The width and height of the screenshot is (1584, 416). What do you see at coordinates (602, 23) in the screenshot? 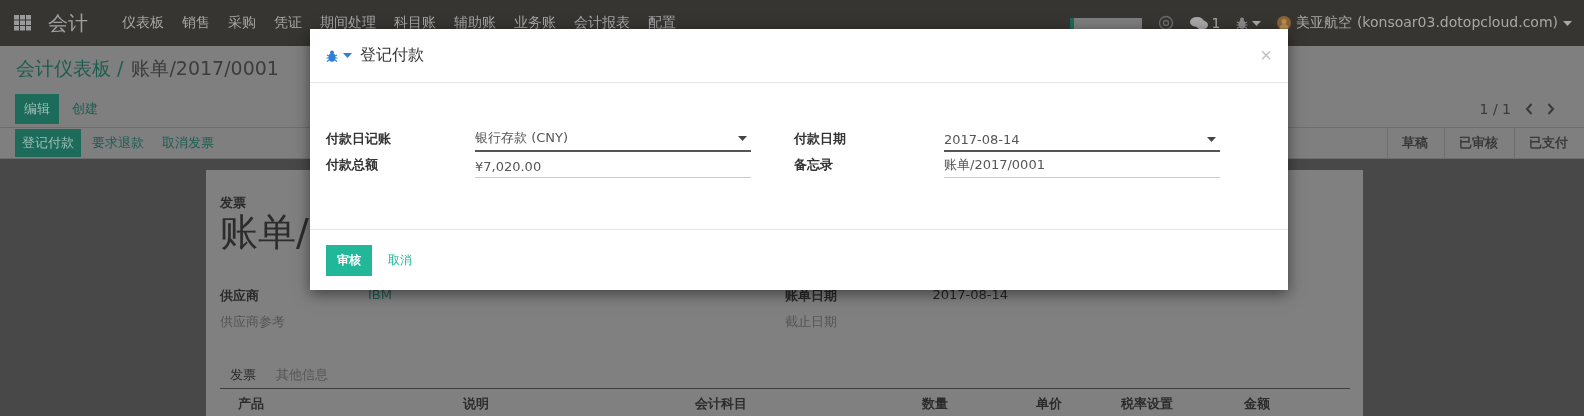
I see `menu-item: 会计报表` at bounding box center [602, 23].